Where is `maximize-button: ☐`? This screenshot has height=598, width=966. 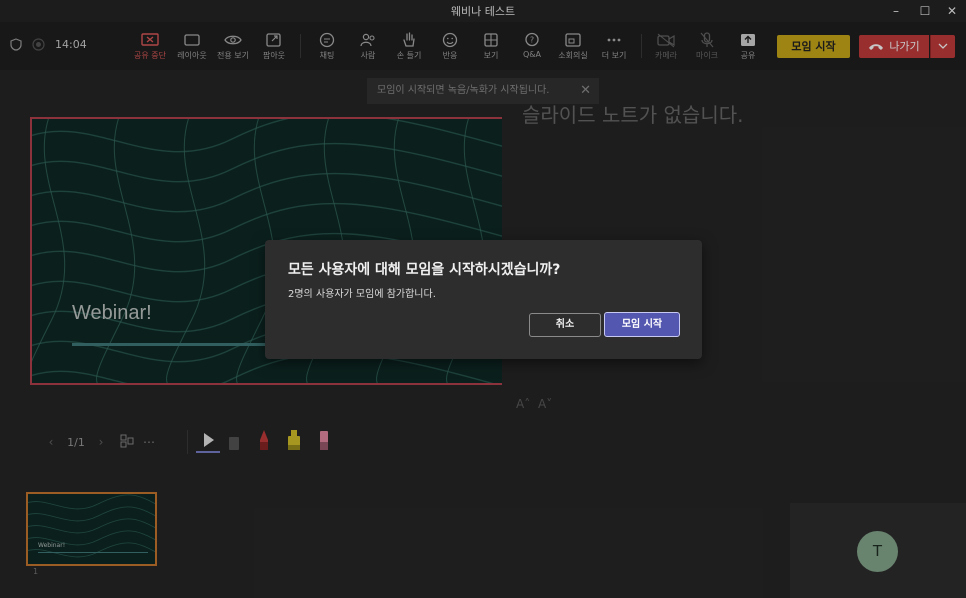 maximize-button: ☐ is located at coordinates (925, 11).